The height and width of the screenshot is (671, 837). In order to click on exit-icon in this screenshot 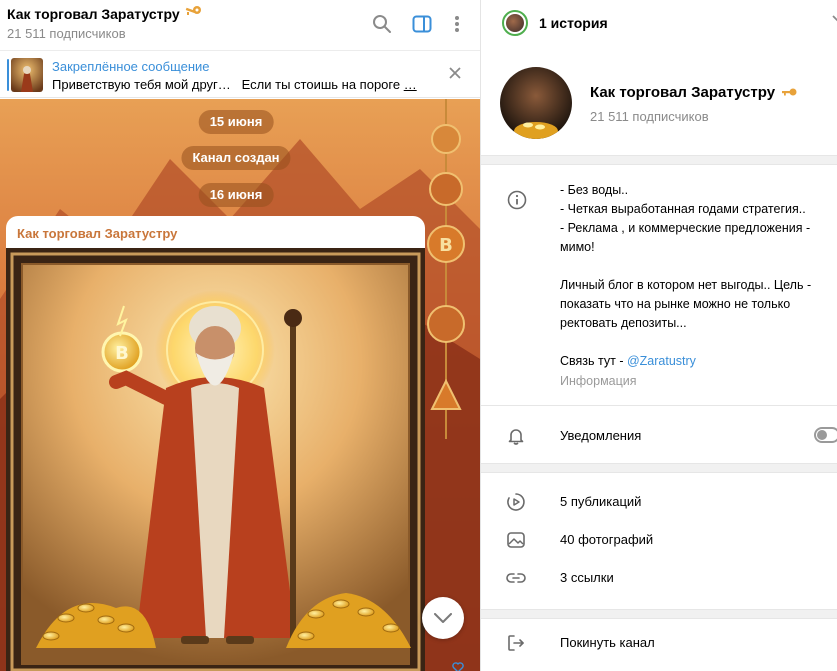, I will do `click(516, 643)`.